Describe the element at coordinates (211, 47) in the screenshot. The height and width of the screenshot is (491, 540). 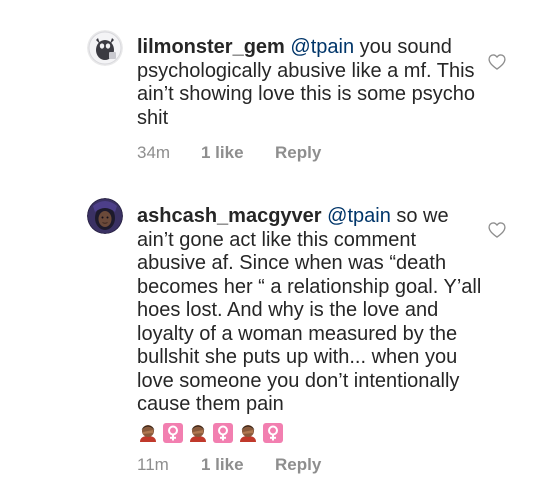
I see `comment-username: lilmonster_gem` at that location.